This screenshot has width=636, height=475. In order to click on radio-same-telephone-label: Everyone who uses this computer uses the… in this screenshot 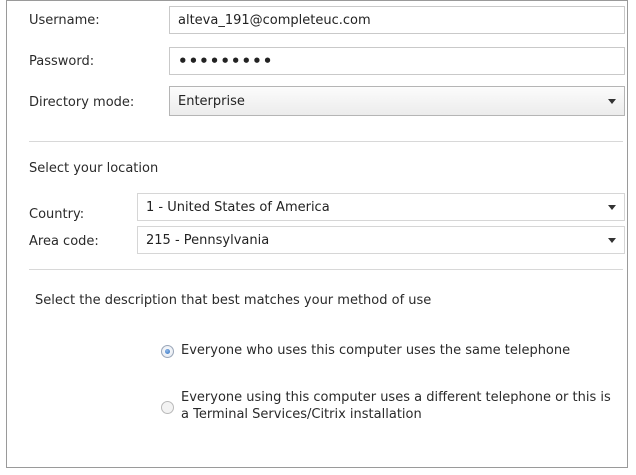, I will do `click(376, 350)`.